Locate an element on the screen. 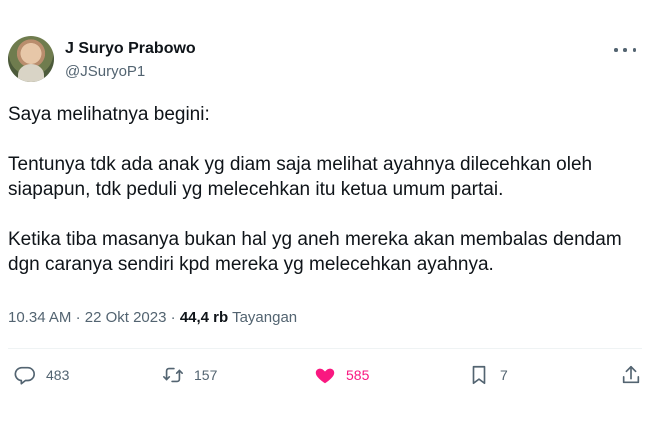  bookmark-button: 7 is located at coordinates (488, 375).